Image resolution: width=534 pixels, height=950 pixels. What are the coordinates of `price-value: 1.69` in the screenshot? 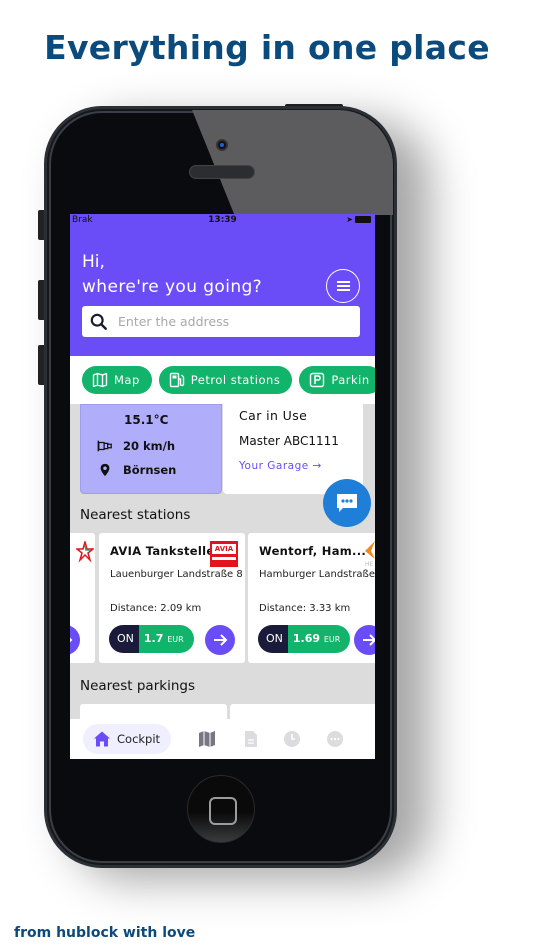 It's located at (306, 638).